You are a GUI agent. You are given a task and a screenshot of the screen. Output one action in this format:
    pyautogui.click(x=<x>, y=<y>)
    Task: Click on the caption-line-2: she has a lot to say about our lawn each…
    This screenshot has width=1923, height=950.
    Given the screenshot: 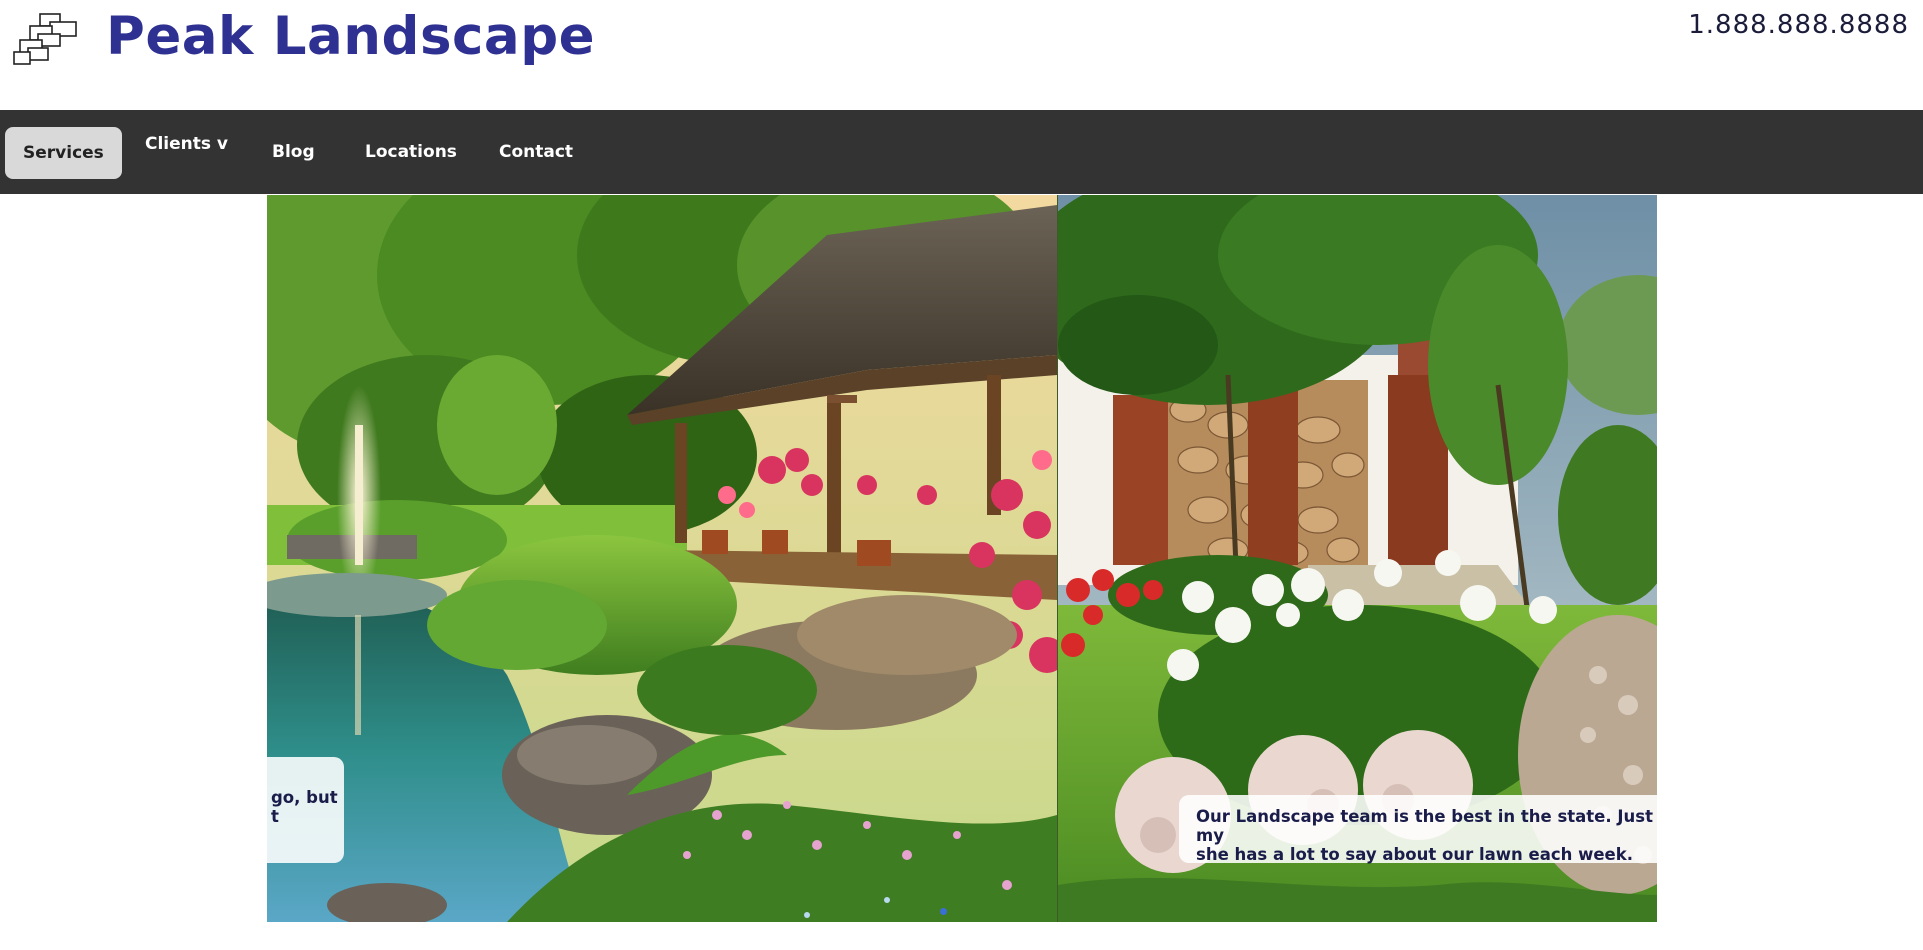 What is the action you would take?
    pyautogui.click(x=1414, y=854)
    